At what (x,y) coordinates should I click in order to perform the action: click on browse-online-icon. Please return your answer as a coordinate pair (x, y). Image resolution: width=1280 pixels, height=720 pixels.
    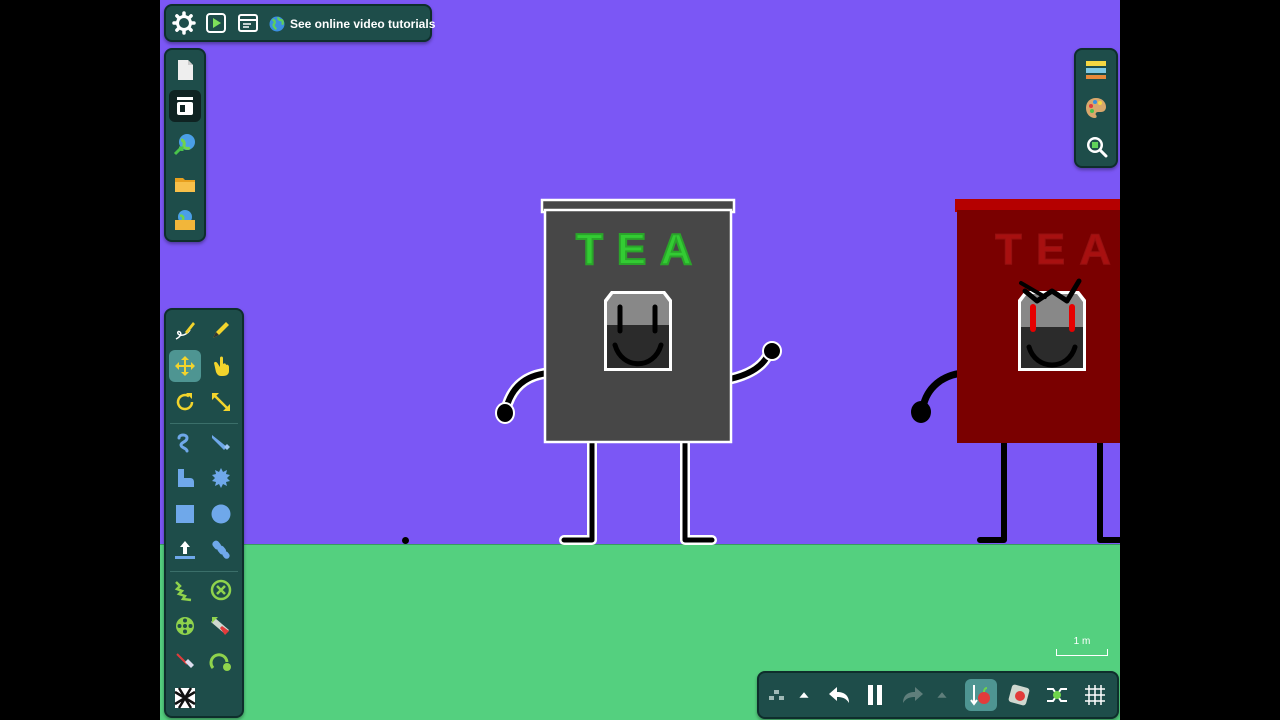
    Looking at the image, I should click on (184, 145).